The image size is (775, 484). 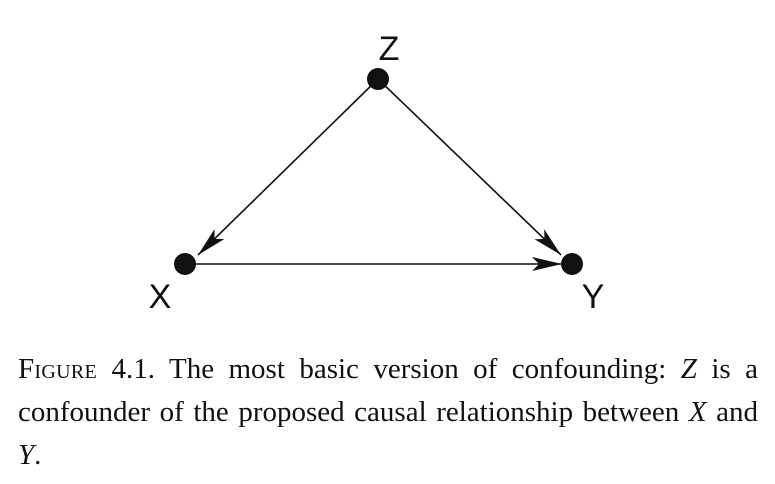 What do you see at coordinates (288, 167) in the screenshot?
I see `edge-z-to-x` at bounding box center [288, 167].